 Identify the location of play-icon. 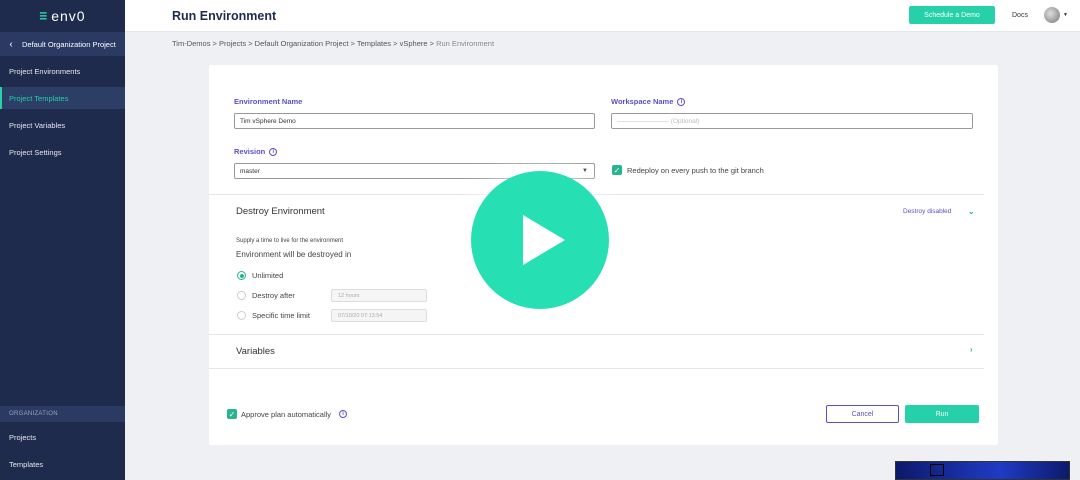
(544, 240).